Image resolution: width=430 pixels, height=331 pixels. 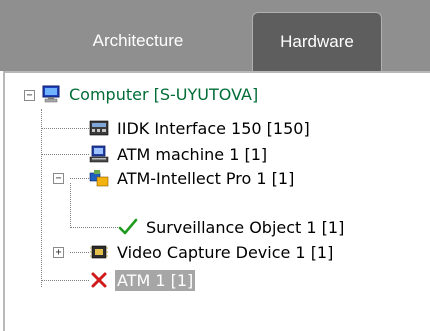 What do you see at coordinates (245, 227) in the screenshot?
I see `tree-node-label: Surveillance Object 1 [1]` at bounding box center [245, 227].